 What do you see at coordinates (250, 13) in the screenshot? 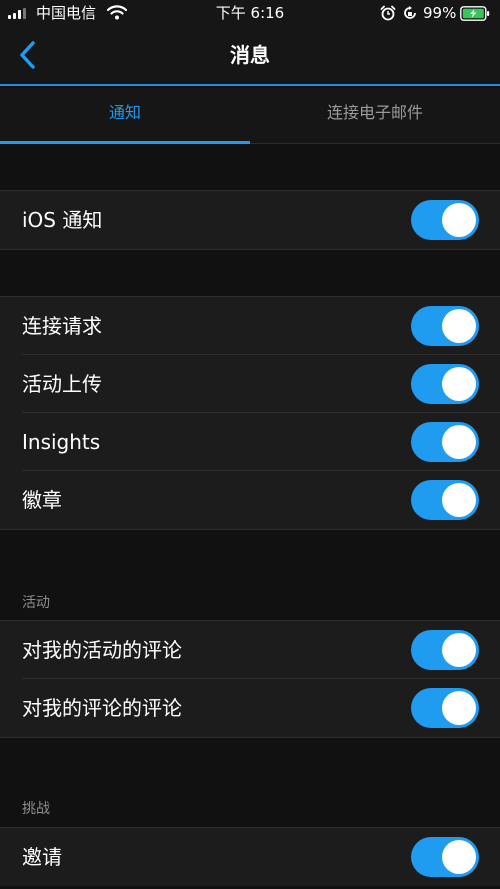
I see `status-bar: 中国电信 下午 6:16 99%` at bounding box center [250, 13].